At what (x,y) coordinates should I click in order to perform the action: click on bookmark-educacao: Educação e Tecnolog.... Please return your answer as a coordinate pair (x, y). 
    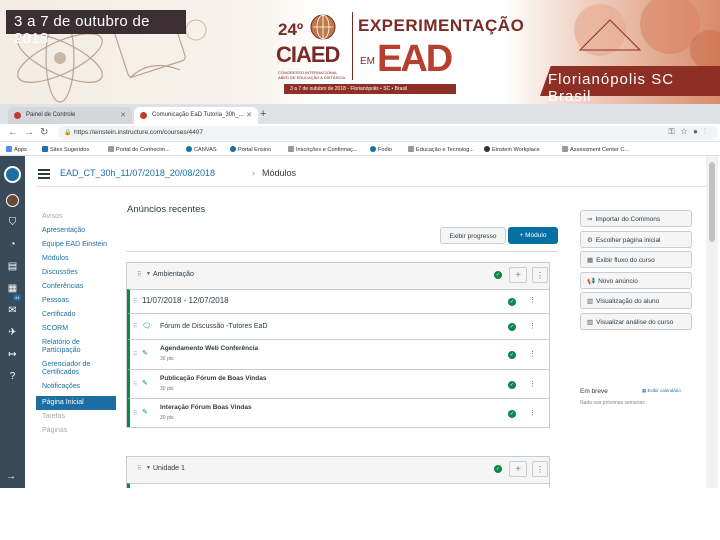
    Looking at the image, I should click on (441, 149).